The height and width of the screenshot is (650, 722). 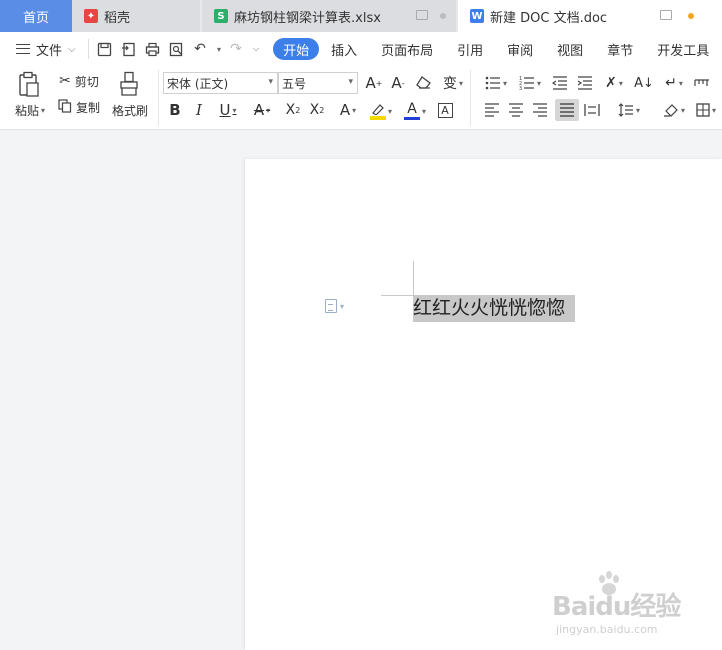 I want to click on save-icon, so click(x=104, y=49).